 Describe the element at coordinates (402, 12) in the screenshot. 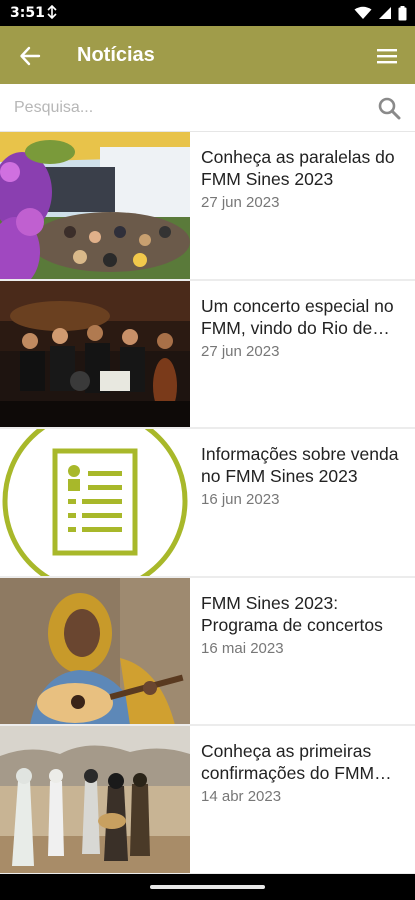

I see `battery-icon` at that location.